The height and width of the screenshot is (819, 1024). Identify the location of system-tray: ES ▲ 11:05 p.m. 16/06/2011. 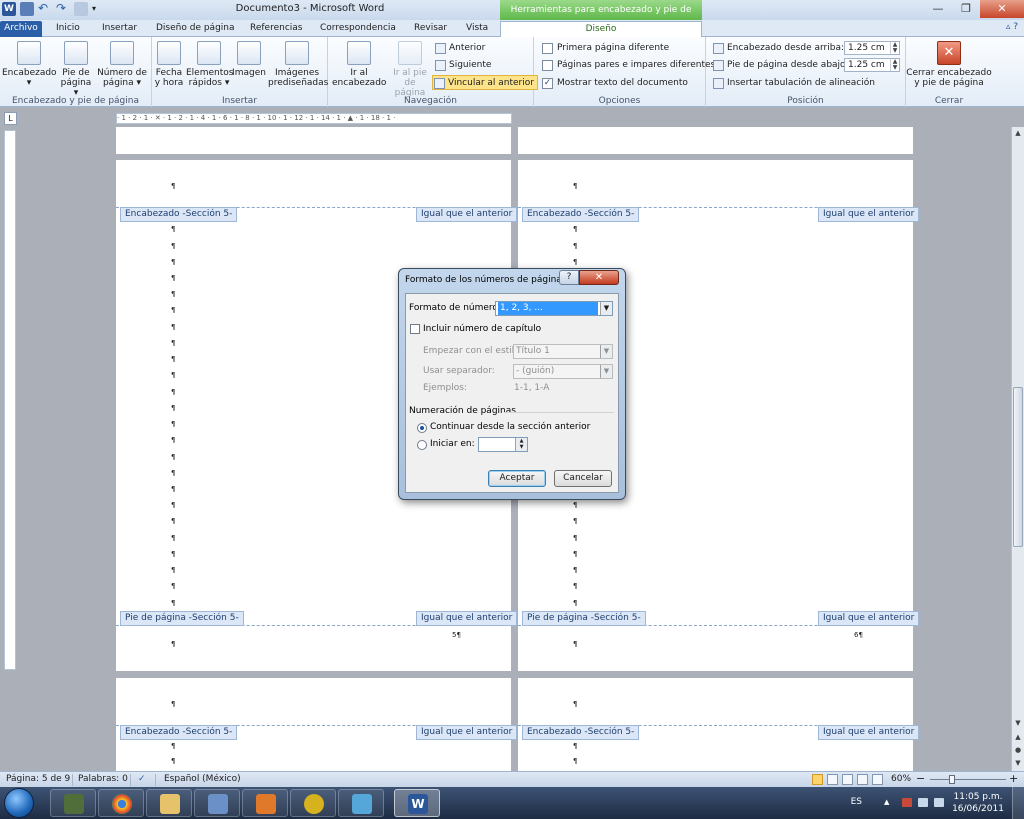
(929, 803).